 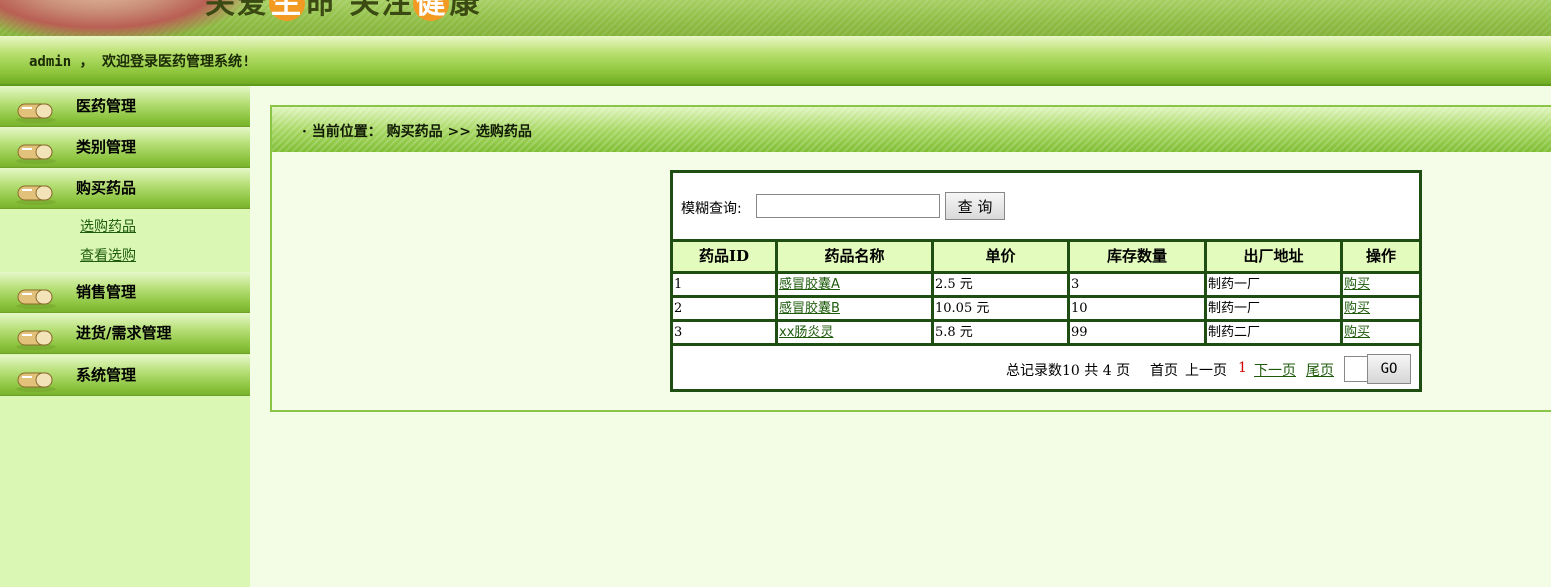 I want to click on search-row: 模糊查询: 查 询, so click(x=1046, y=207).